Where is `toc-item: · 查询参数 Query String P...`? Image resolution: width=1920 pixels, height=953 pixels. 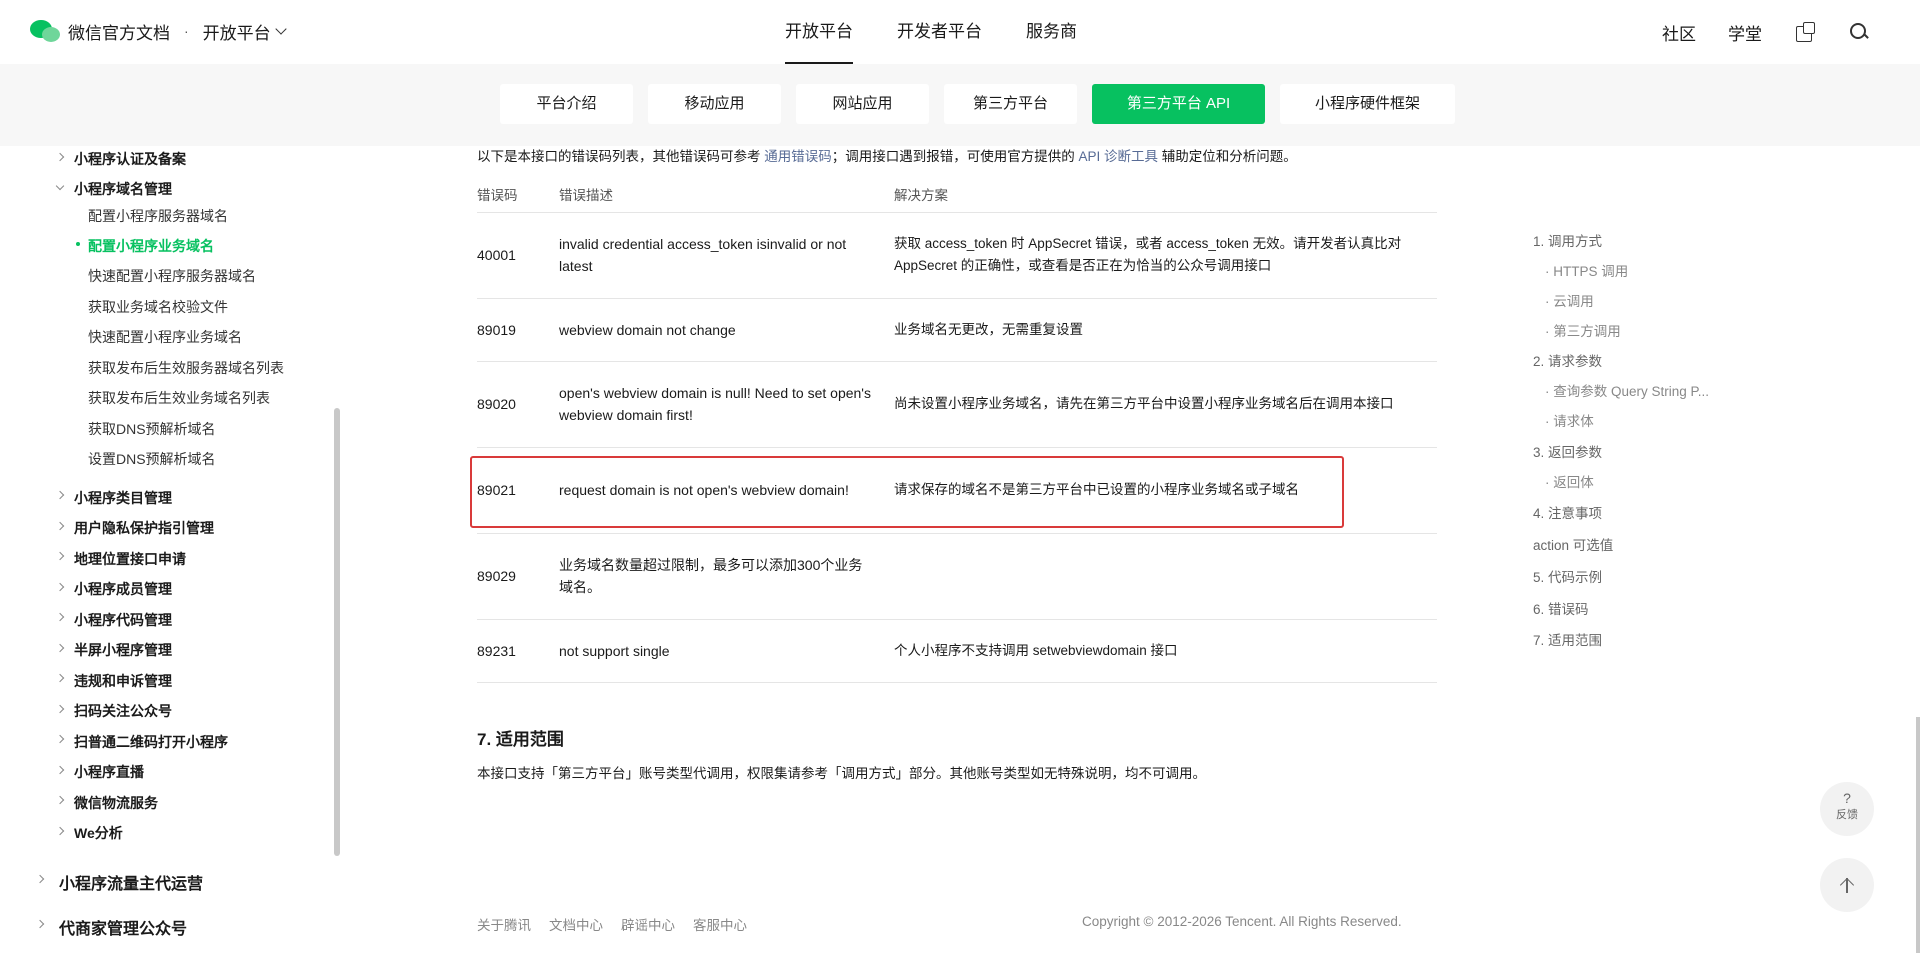 toc-item: · 查询参数 Query String P... is located at coordinates (1627, 390).